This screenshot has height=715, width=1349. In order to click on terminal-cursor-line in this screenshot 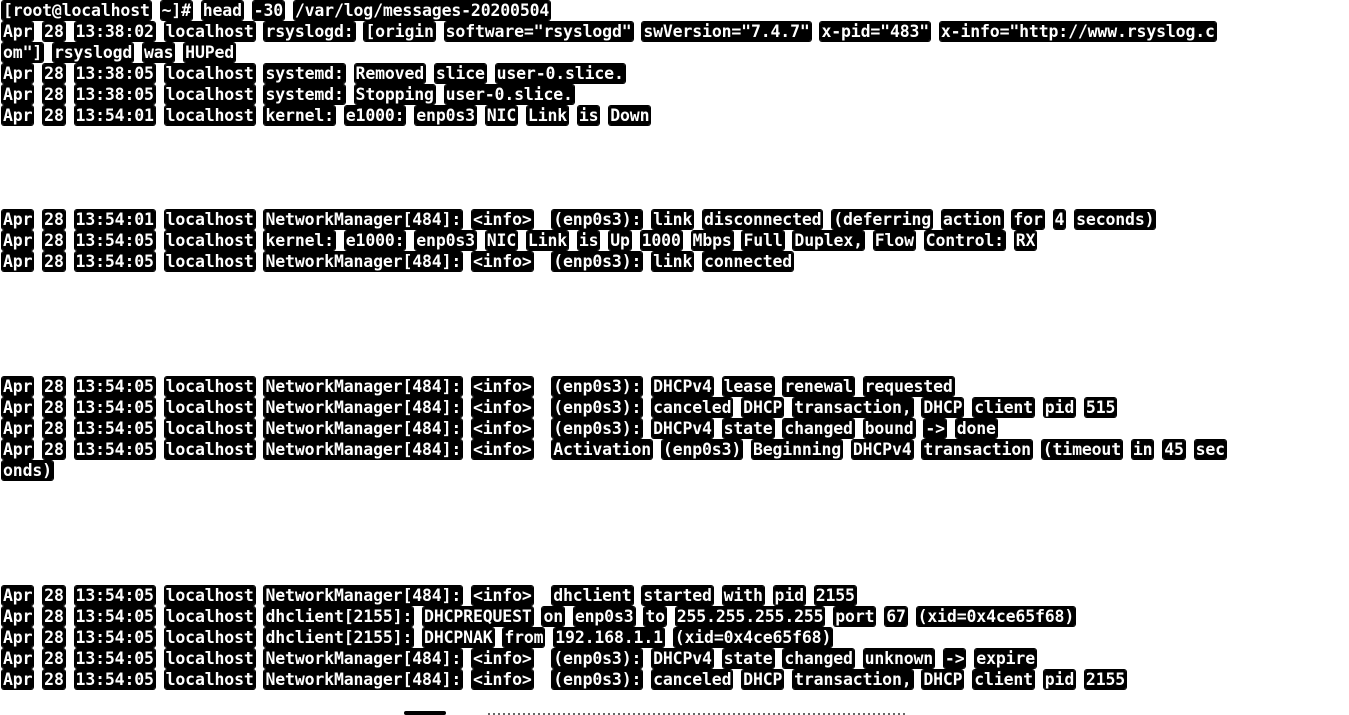, I will do `click(660, 712)`.